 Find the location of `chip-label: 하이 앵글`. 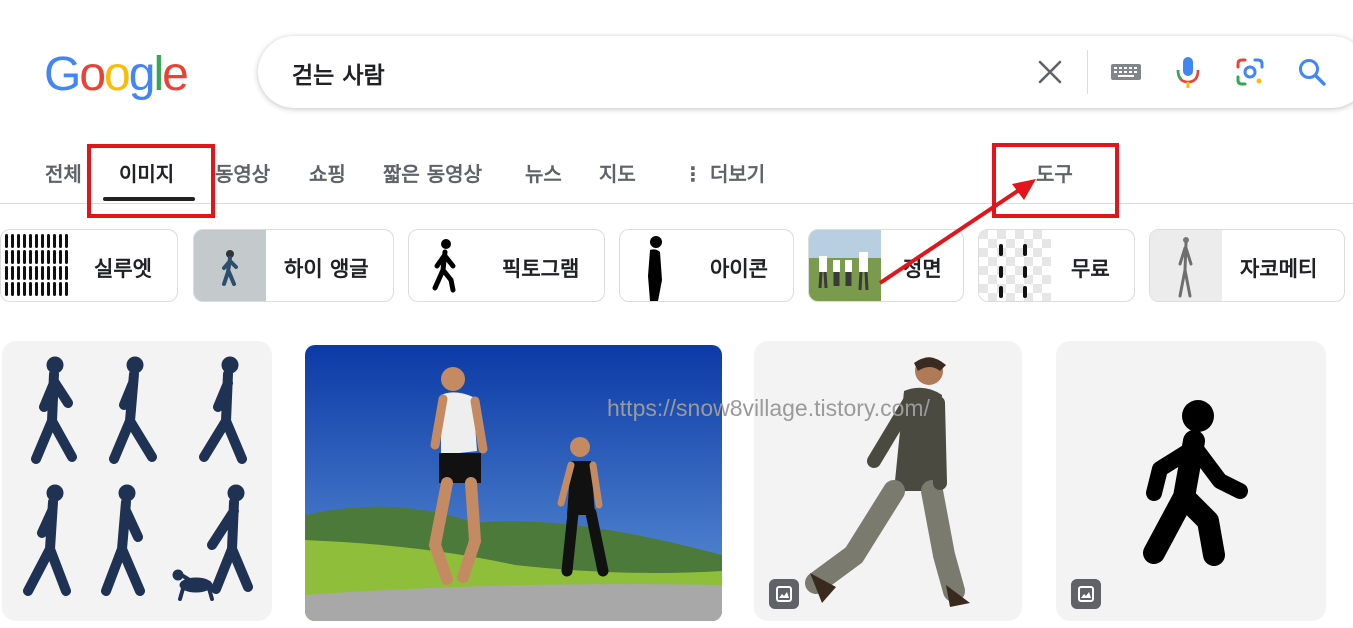

chip-label: 하이 앵글 is located at coordinates (326, 269).